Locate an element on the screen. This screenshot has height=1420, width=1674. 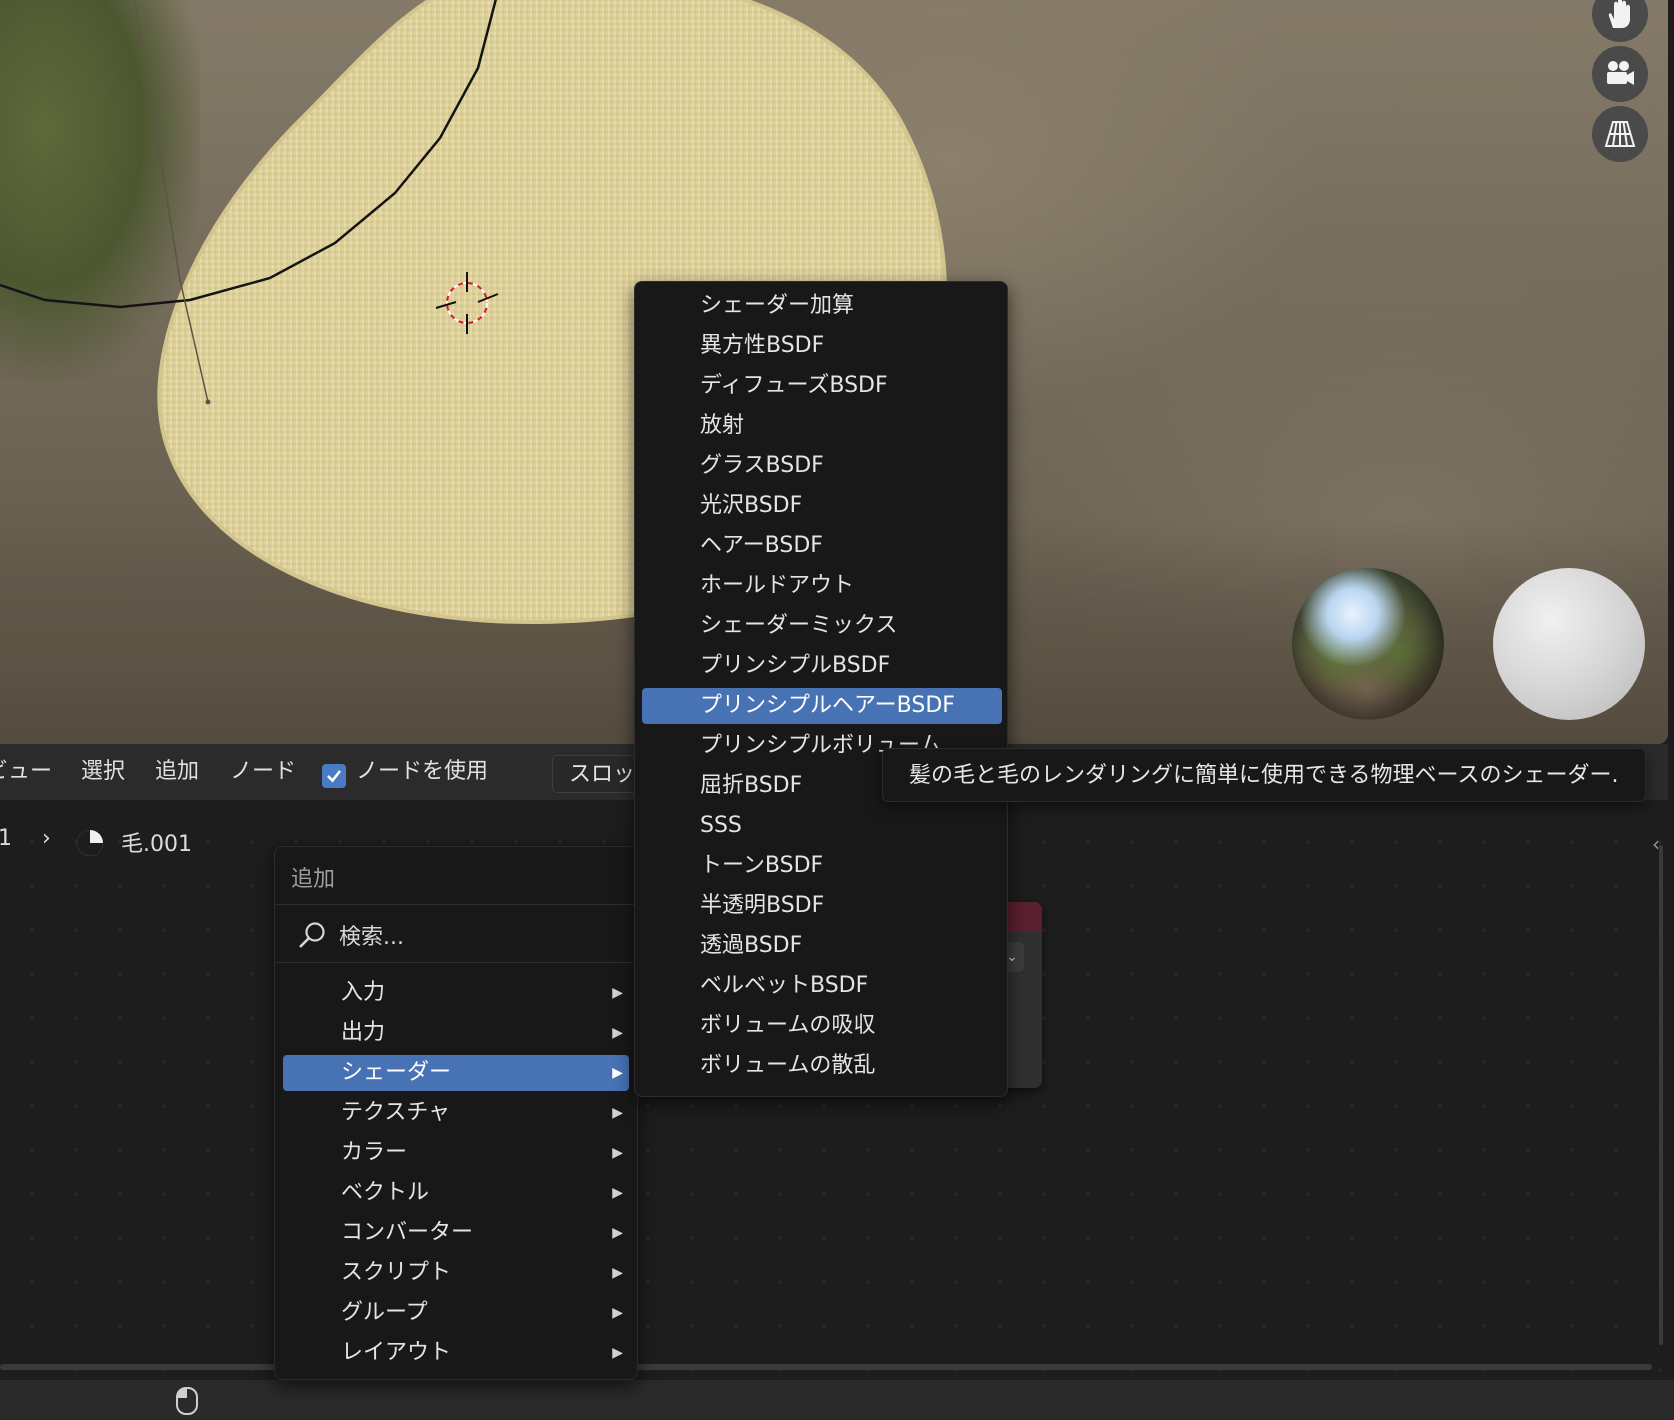
shader-menu-item-label: トーンBSDF is located at coordinates (762, 865).